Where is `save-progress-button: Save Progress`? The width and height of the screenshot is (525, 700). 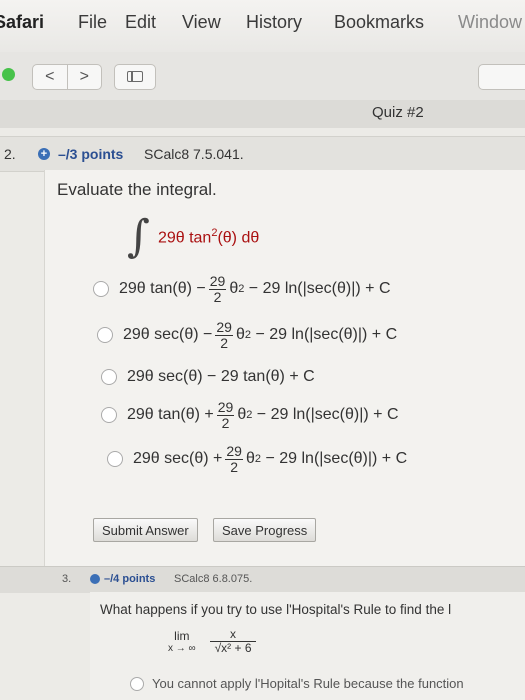
save-progress-button: Save Progress is located at coordinates (265, 530).